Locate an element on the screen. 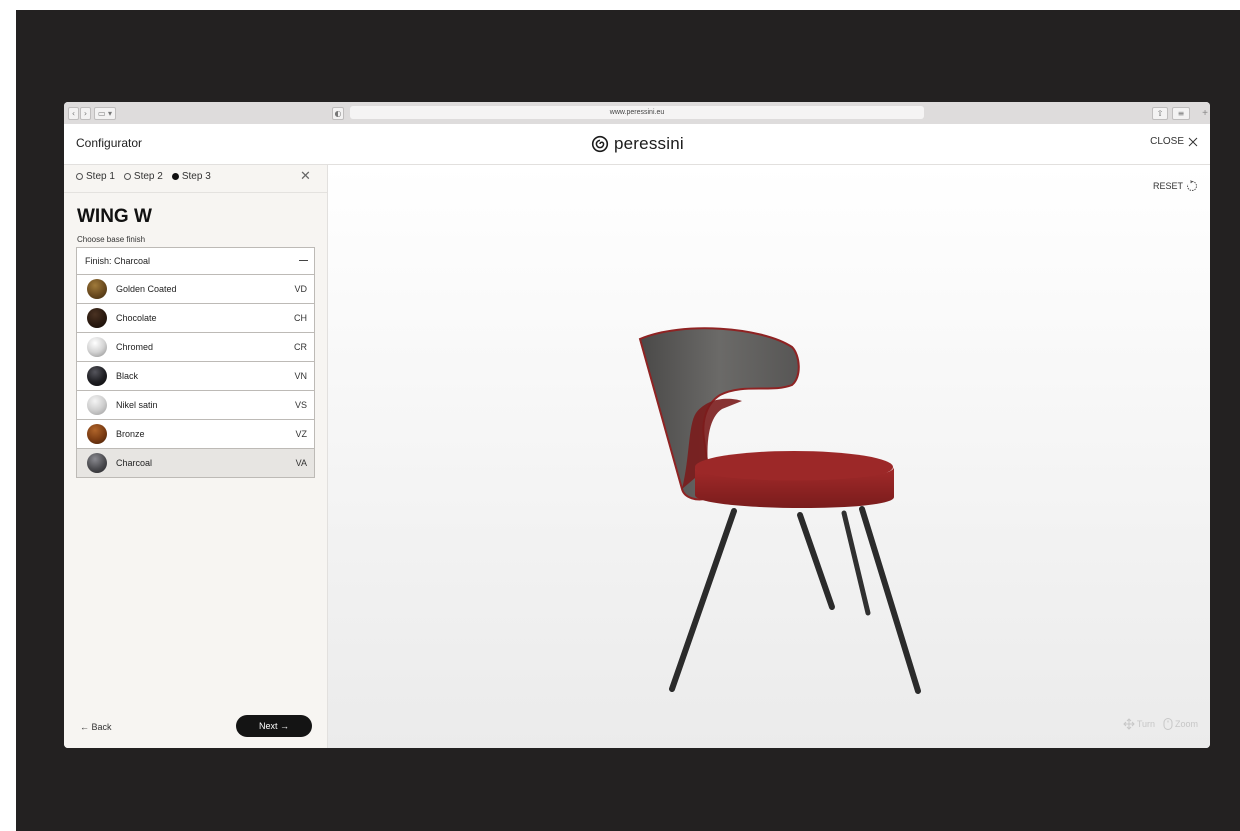 This screenshot has width=1240, height=831. finish-option-name: Nikel satin is located at coordinates (137, 405).